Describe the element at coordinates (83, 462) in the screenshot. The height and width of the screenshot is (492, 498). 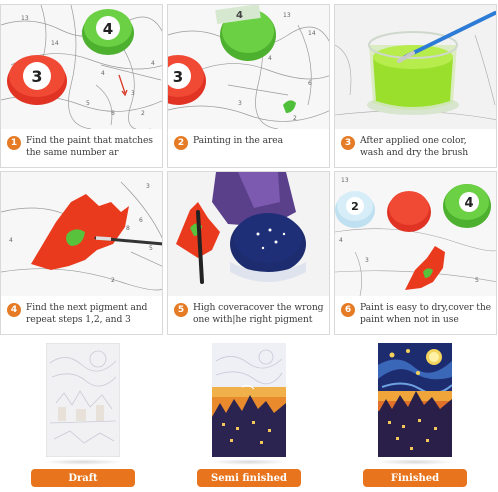
I see `draft-shadow` at that location.